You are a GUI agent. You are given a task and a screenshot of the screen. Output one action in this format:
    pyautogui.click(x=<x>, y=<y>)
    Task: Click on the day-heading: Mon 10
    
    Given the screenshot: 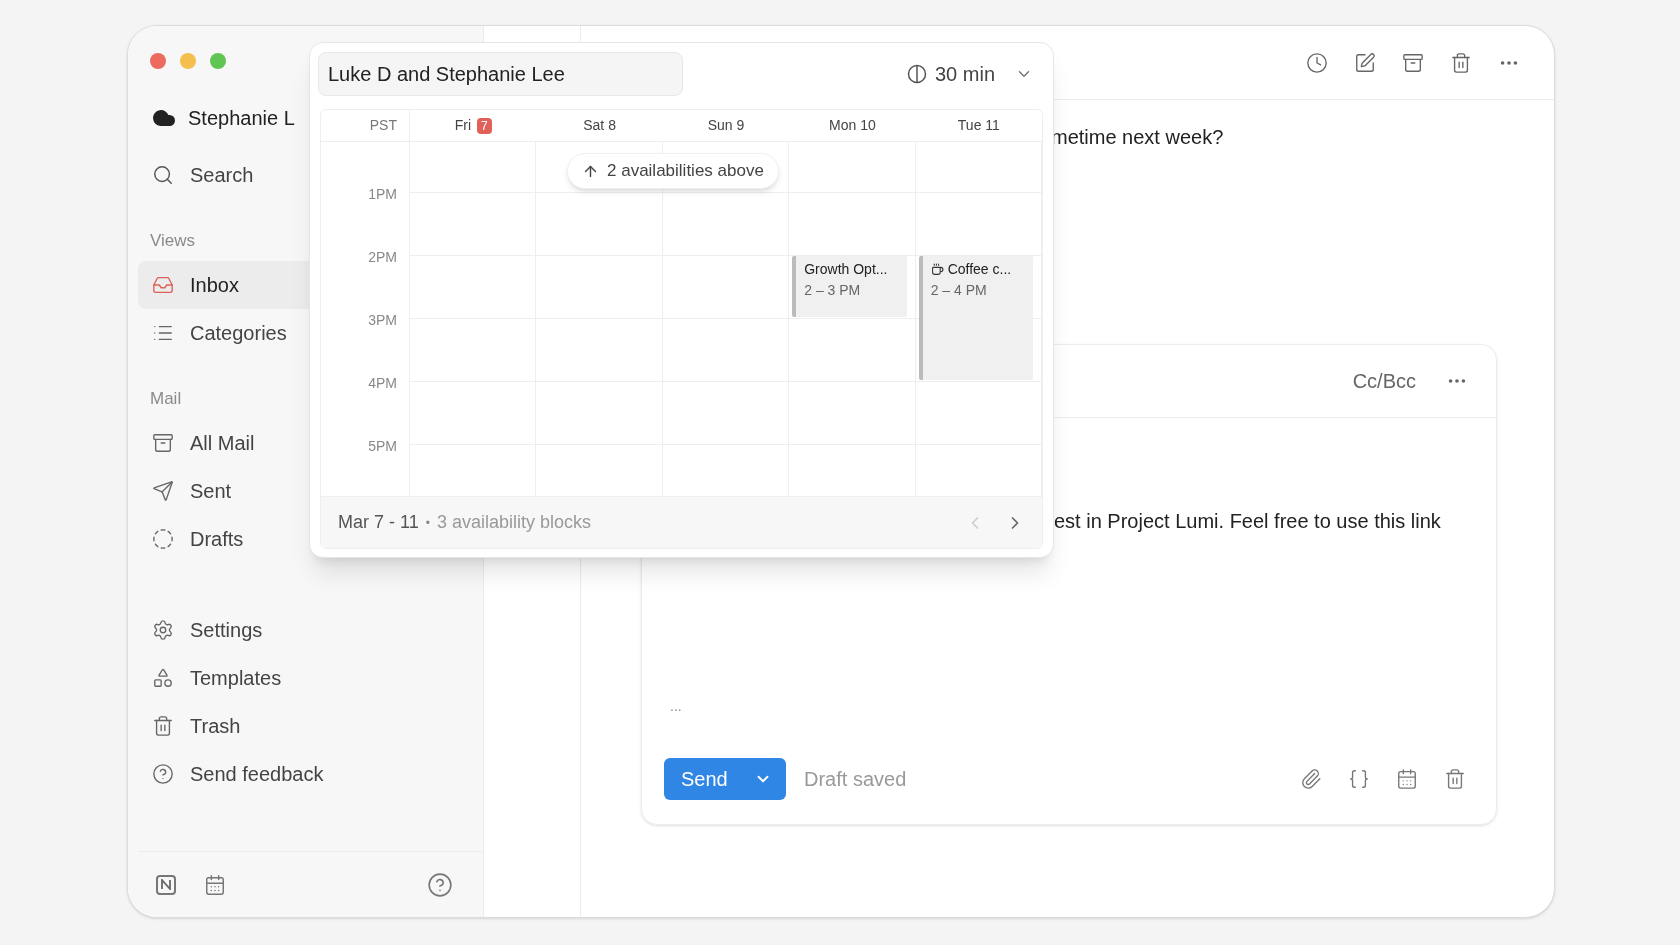 What is the action you would take?
    pyautogui.click(x=852, y=125)
    